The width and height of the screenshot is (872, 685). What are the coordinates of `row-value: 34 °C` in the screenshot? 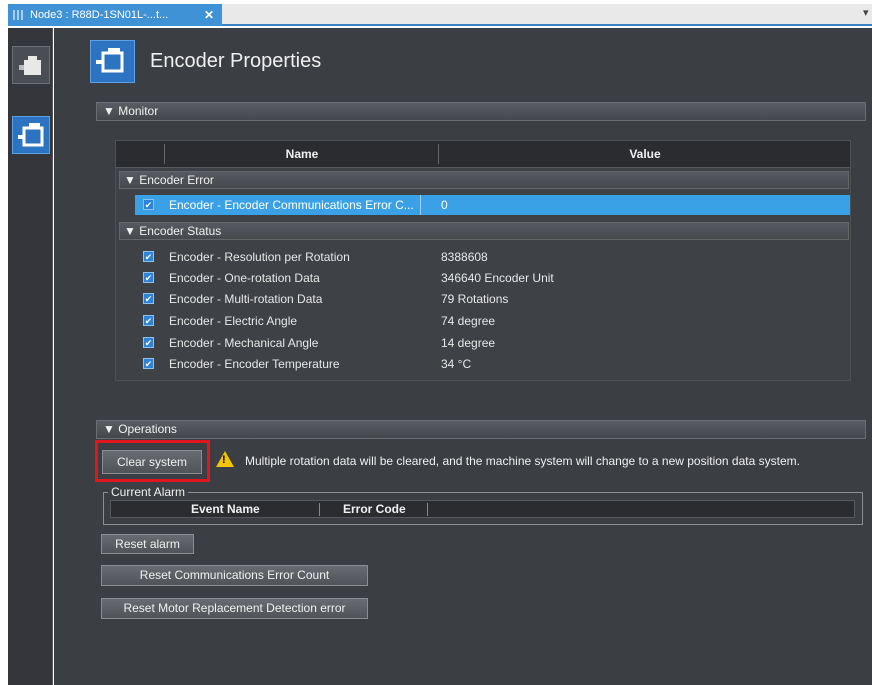 It's located at (456, 364).